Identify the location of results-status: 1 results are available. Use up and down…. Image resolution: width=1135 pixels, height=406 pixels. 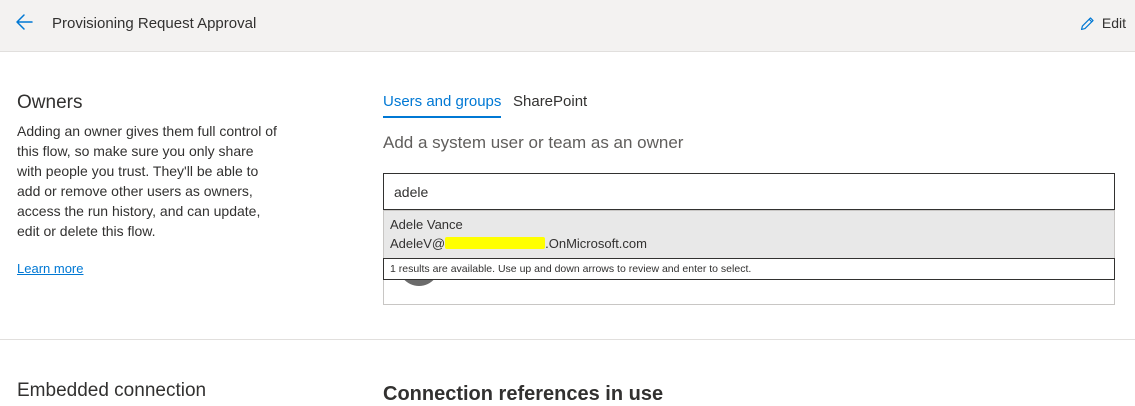
(749, 269).